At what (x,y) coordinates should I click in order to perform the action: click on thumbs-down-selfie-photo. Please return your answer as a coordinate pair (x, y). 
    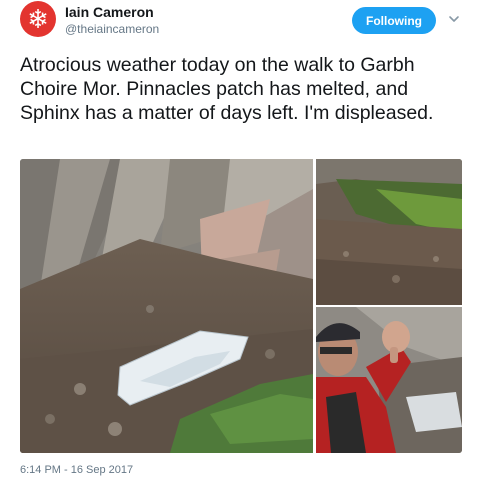
    Looking at the image, I should click on (389, 380).